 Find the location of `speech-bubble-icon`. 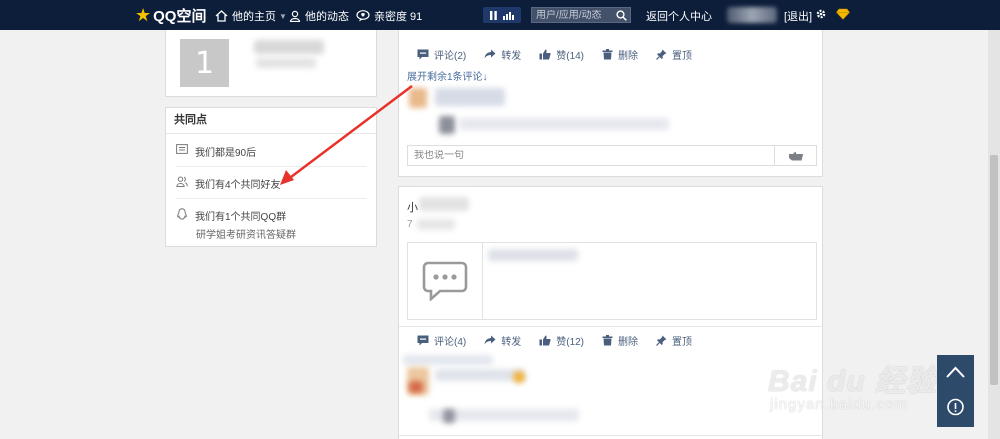

speech-bubble-icon is located at coordinates (445, 281).